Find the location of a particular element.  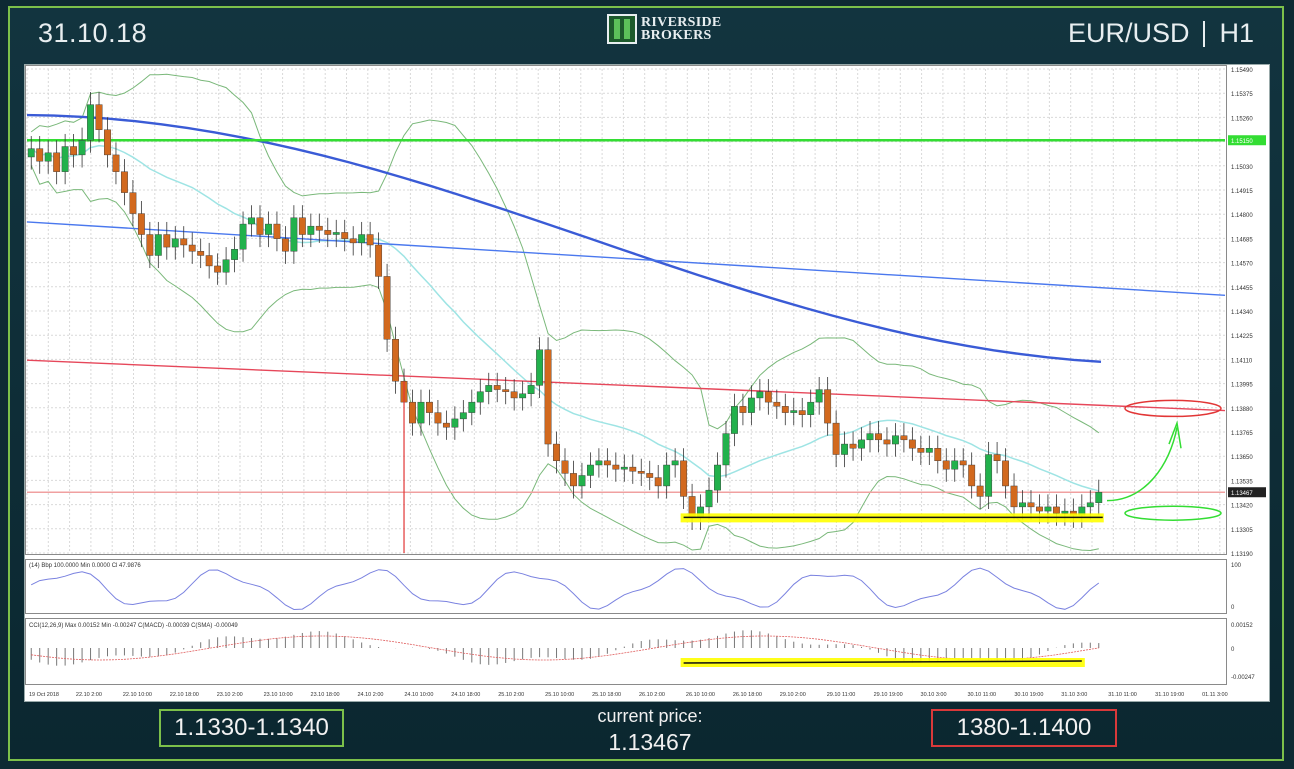

osc1-label: (14) Bbp 100.0000 Min 0.0000 Cl 47.9876 is located at coordinates (85, 566).